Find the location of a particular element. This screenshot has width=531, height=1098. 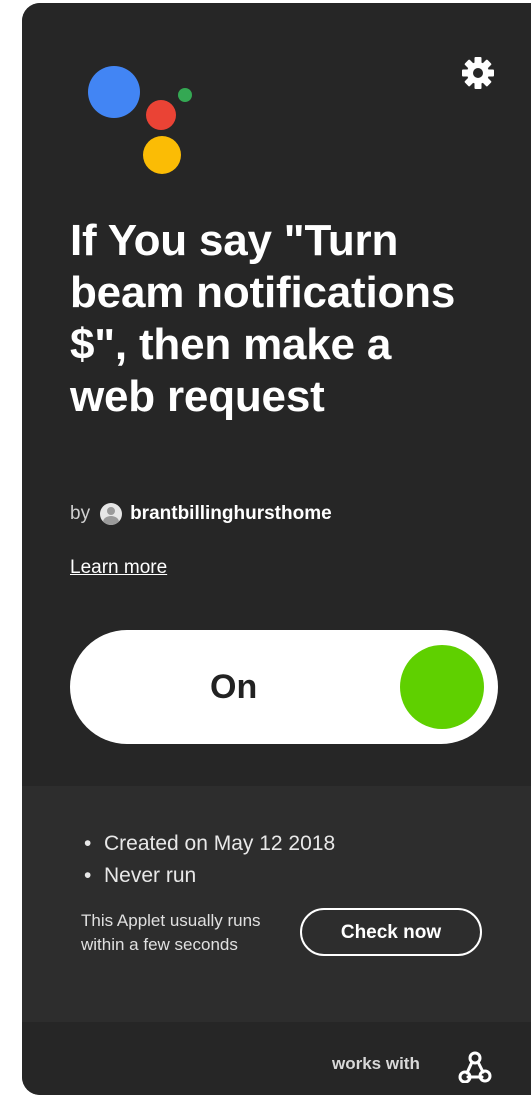

author-name: brantbillinghursthome is located at coordinates (231, 514).